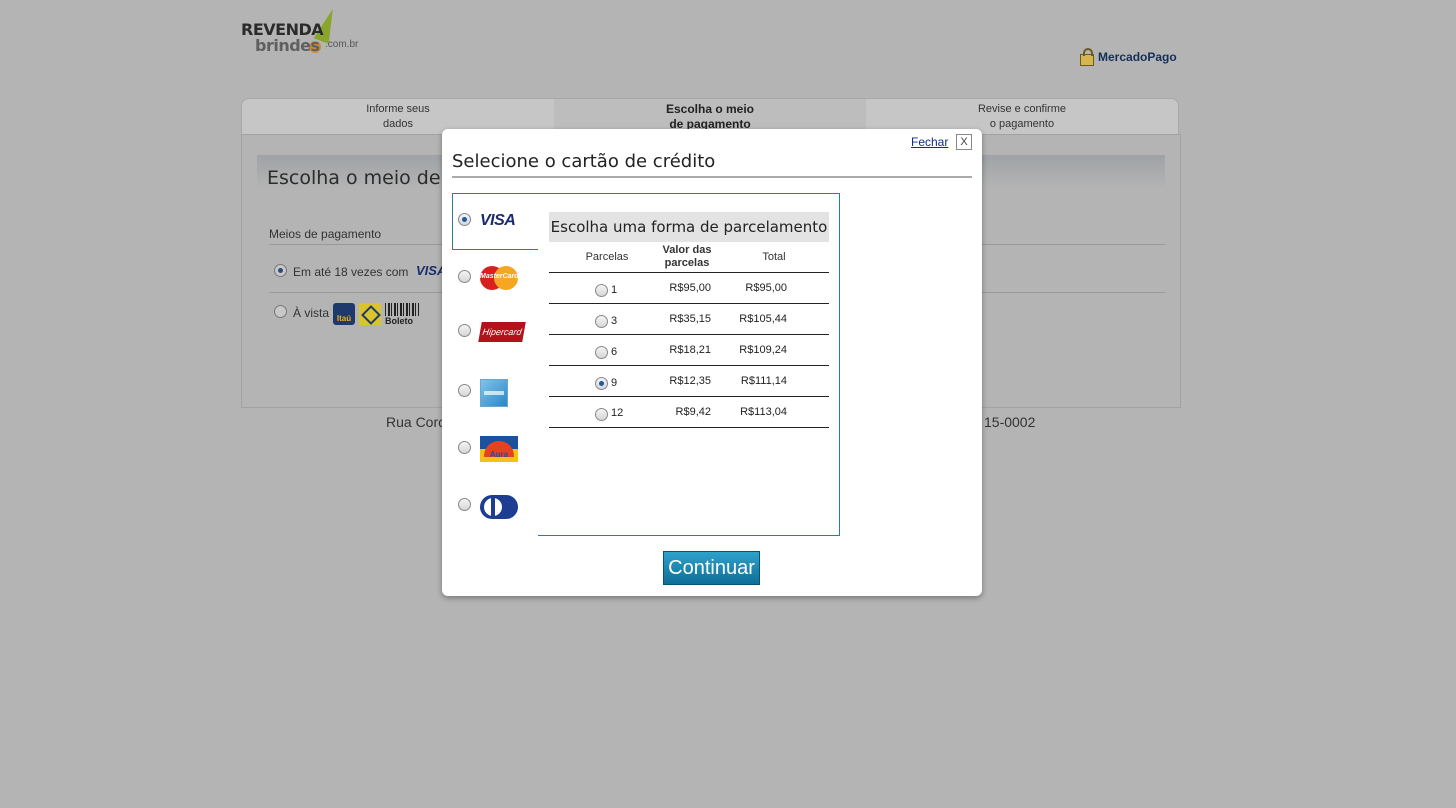 The height and width of the screenshot is (808, 1456). What do you see at coordinates (689, 227) in the screenshot?
I see `installments-heading: Escolha uma forma de parcelamento` at bounding box center [689, 227].